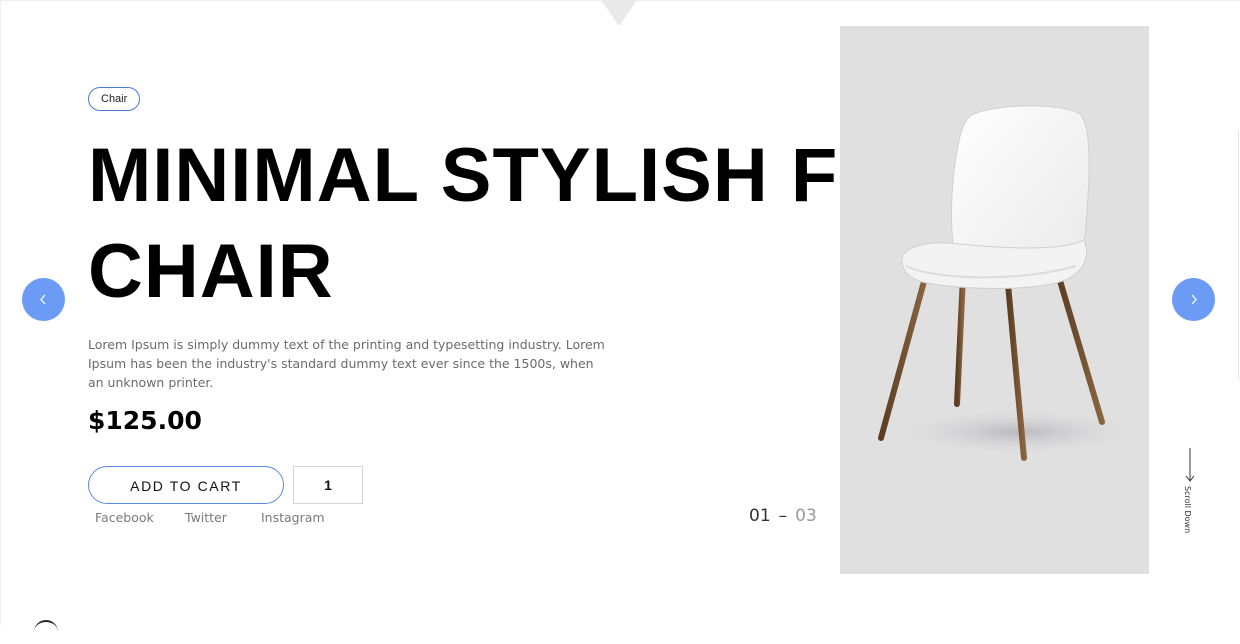 The width and height of the screenshot is (1240, 644). I want to click on arrow-down-icon, so click(1190, 465).